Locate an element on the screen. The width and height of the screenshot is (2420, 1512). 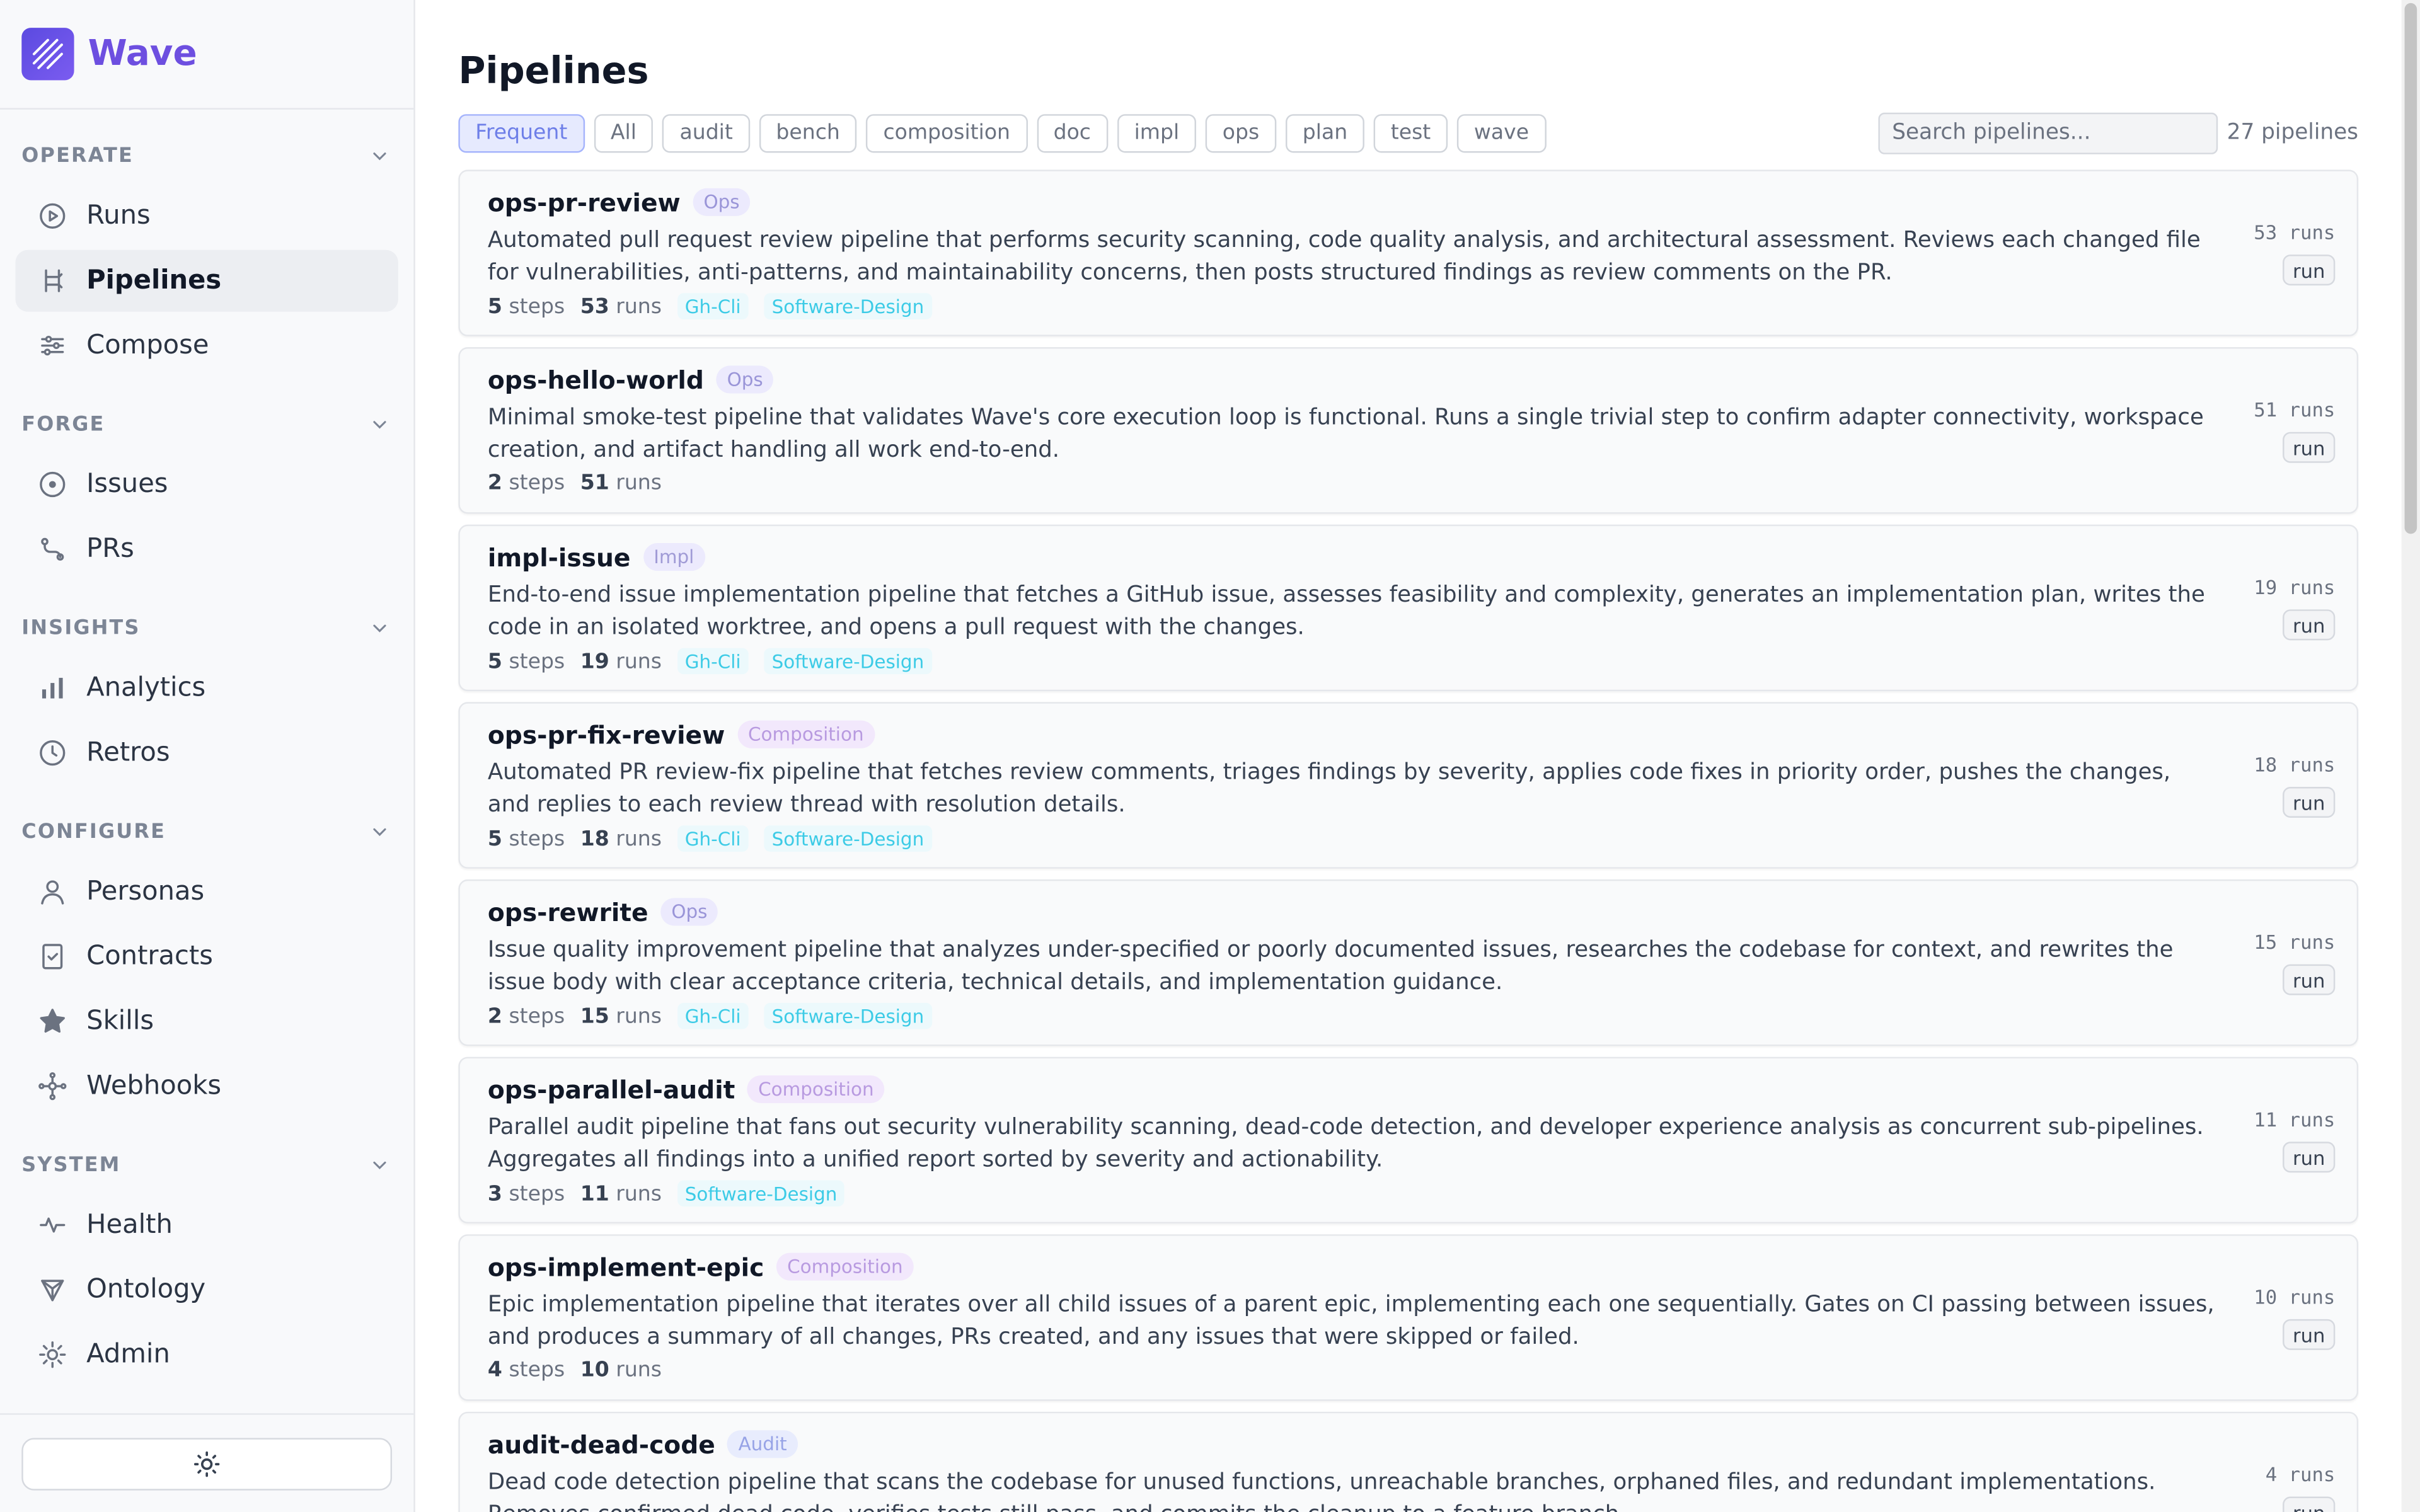
page-title: Pipelines is located at coordinates (553, 71).